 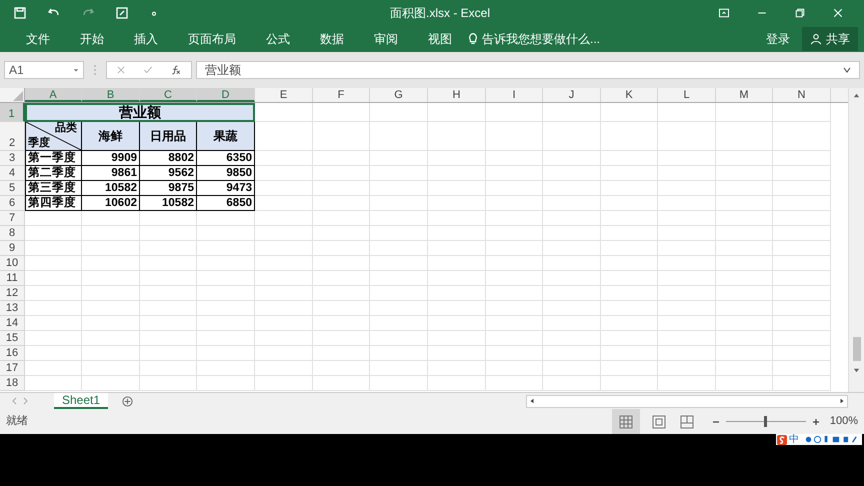 I want to click on table-cell: 10582, so click(x=111, y=188).